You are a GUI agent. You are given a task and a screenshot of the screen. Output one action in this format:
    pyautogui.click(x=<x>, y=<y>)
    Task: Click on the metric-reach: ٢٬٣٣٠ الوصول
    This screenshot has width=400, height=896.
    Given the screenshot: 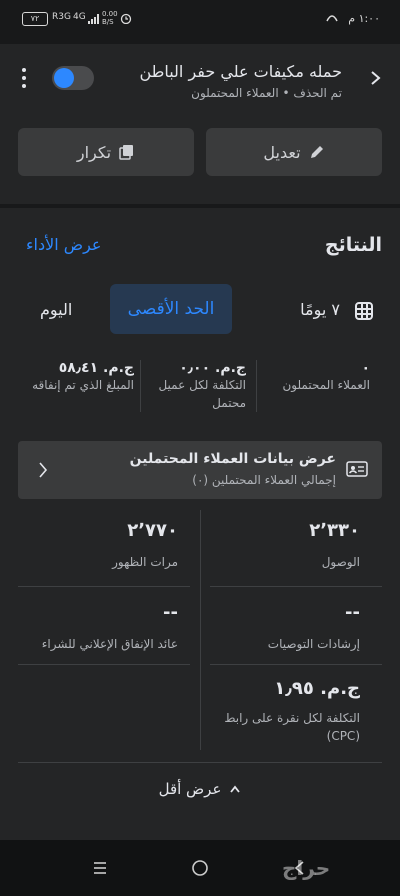 What is the action you would take?
    pyautogui.click(x=285, y=545)
    